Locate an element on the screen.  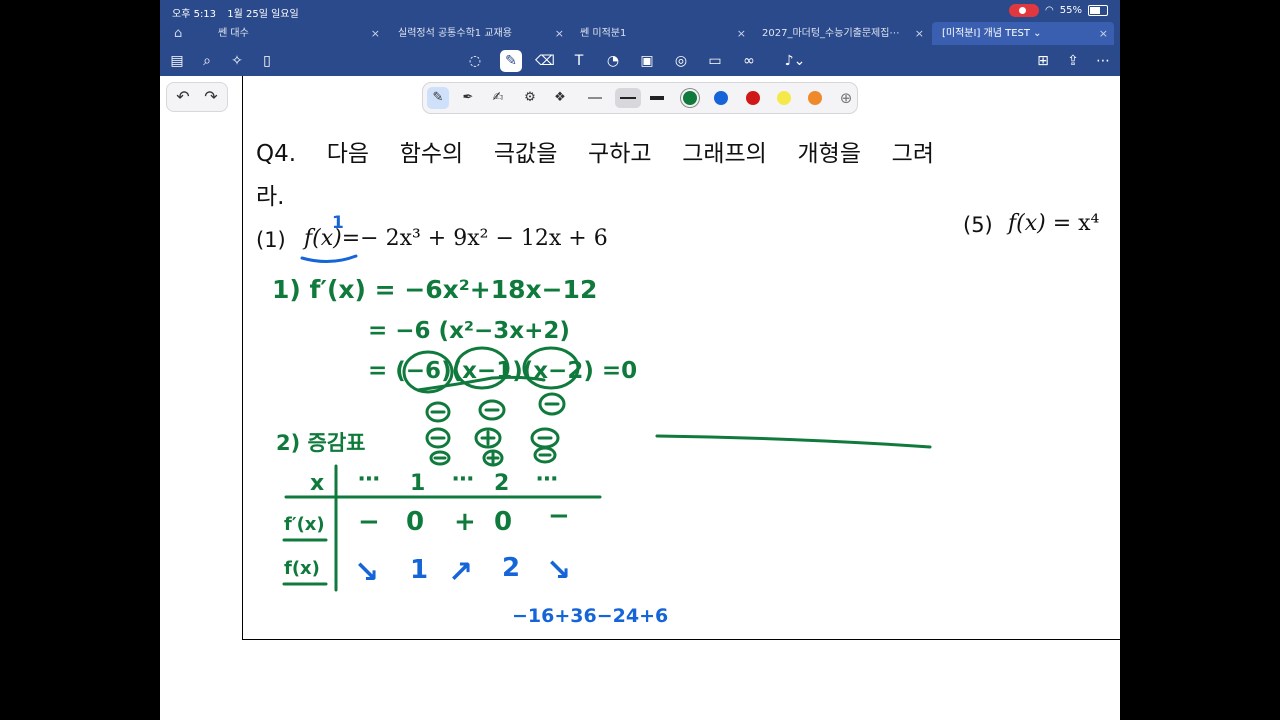
question-text: Q4. 다음 함수의 극값을 구하고 그래프의 개형을 그려 is located at coordinates (595, 154).